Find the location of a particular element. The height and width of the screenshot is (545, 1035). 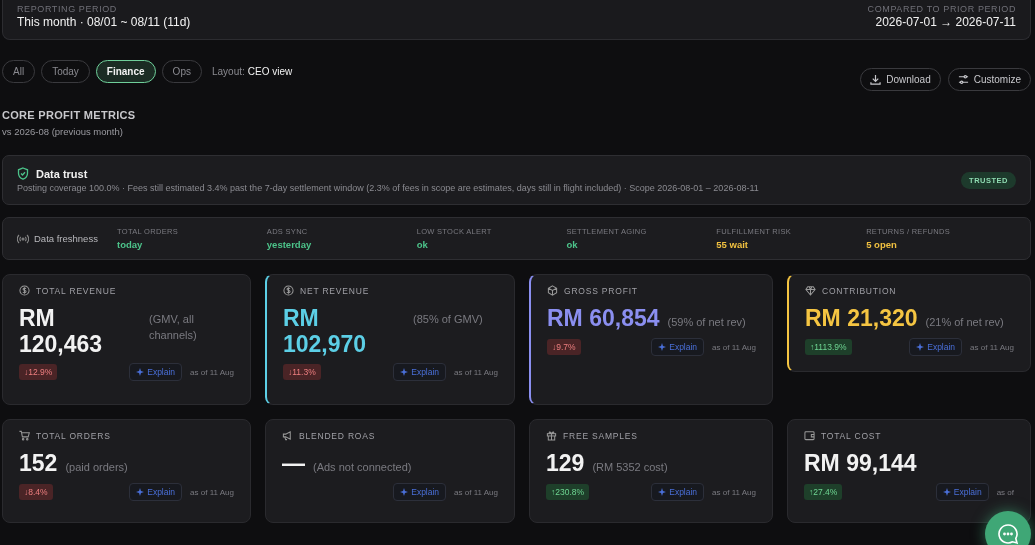

trust-description: Posting coverage 100.0% · Fees still estimated 3.4% past the 7-day settlement window (2.3% of fees in scope are estimates, days still in flight included) · Scope 2026-08-01 – 2026-08-11 is located at coordinates (388, 188).